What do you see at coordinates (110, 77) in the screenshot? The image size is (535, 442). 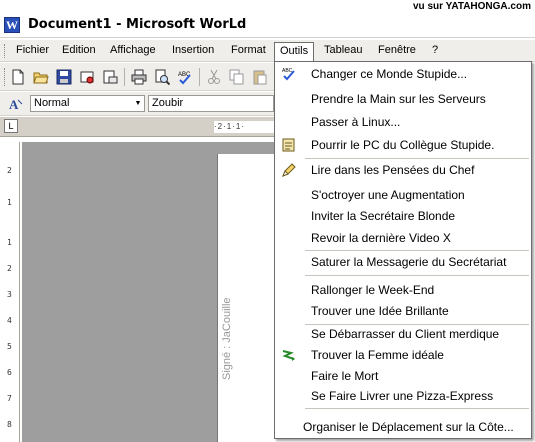 I see `email-icon` at bounding box center [110, 77].